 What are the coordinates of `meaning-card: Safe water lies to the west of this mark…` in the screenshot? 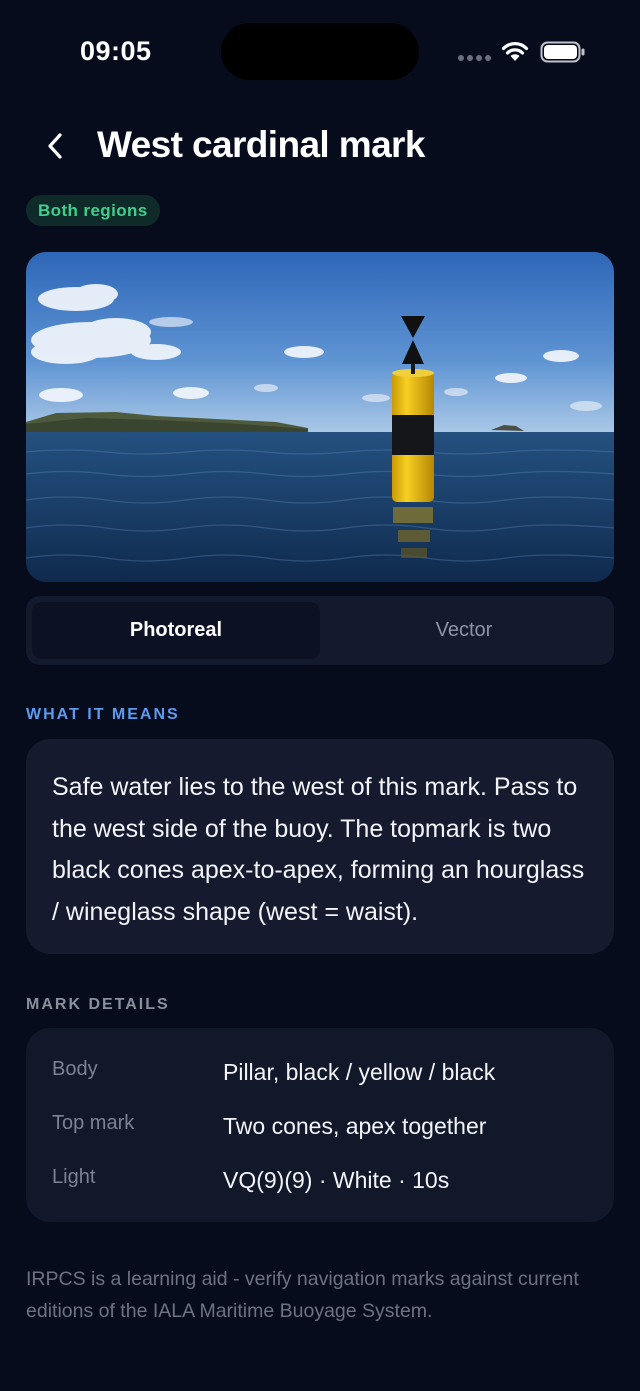 It's located at (320, 846).